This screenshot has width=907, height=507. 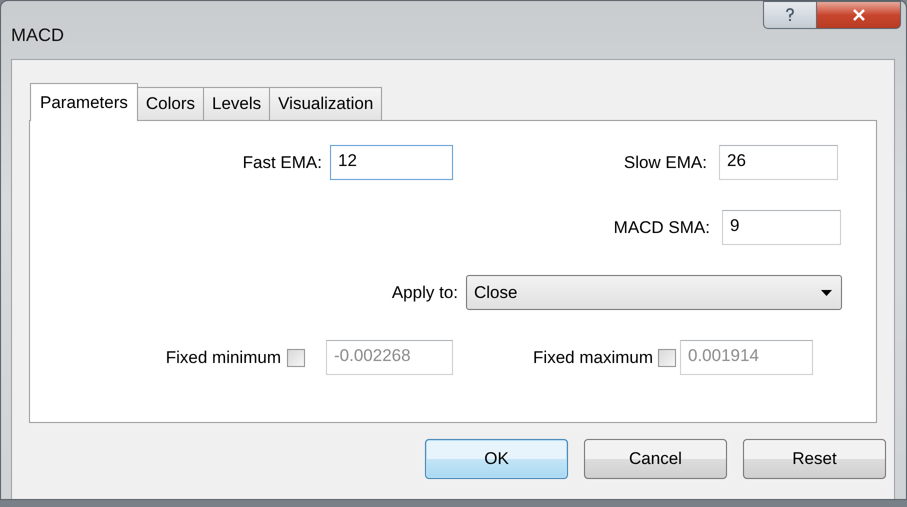 What do you see at coordinates (84, 102) in the screenshot?
I see `tab: Parameters` at bounding box center [84, 102].